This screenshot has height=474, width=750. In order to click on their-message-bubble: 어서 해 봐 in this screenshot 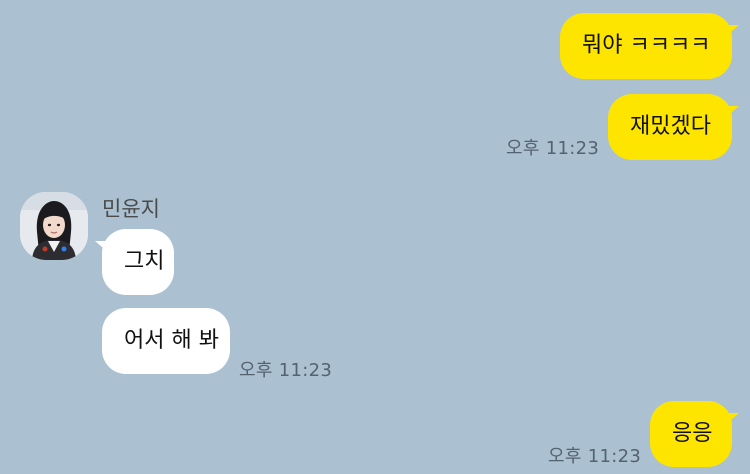, I will do `click(166, 341)`.